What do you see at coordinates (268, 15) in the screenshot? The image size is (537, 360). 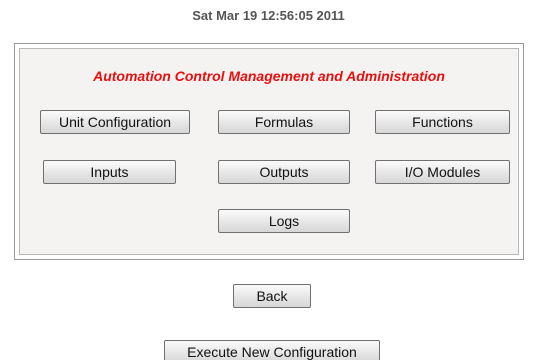 I see `timestamp: Sat Mar 19 12:56:05 2011` at bounding box center [268, 15].